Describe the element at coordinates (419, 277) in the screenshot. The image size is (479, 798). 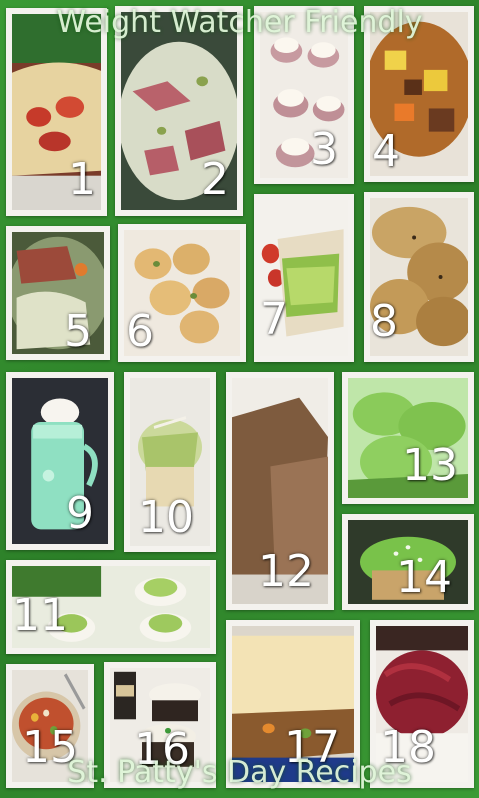
I see `recipe-tile-8: 8` at that location.